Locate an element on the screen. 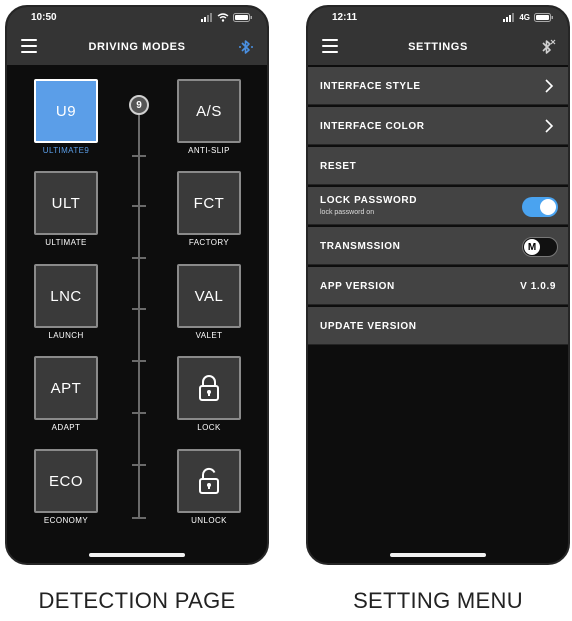  lock-icon is located at coordinates (209, 388).